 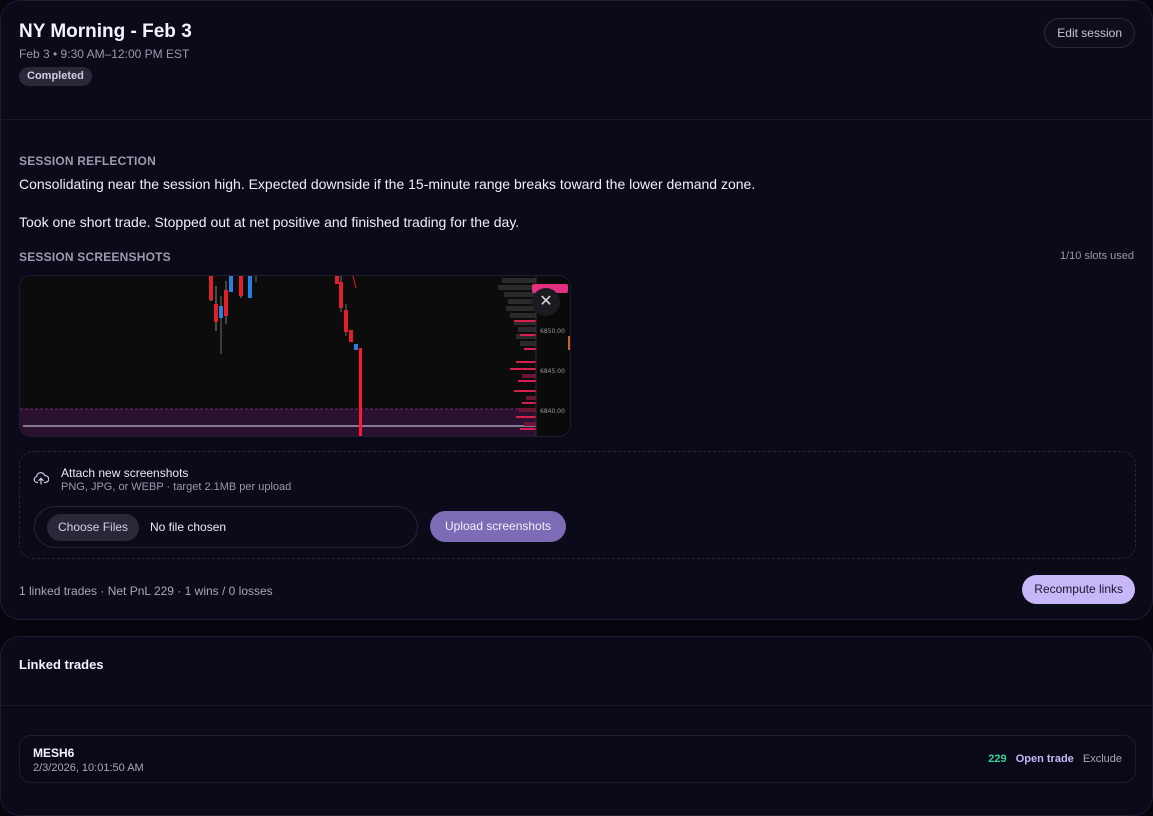 What do you see at coordinates (104, 54) in the screenshot?
I see `session-time-range: Feb 3 • 9:30 AM–12:00 PM EST` at bounding box center [104, 54].